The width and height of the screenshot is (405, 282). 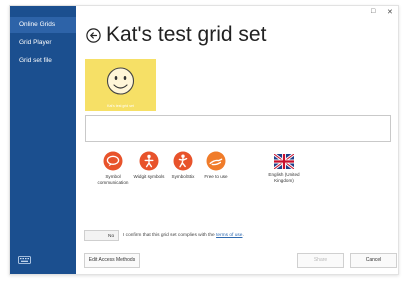 I want to click on sidebar-item-online-grids: Online Grids, so click(x=43, y=25).